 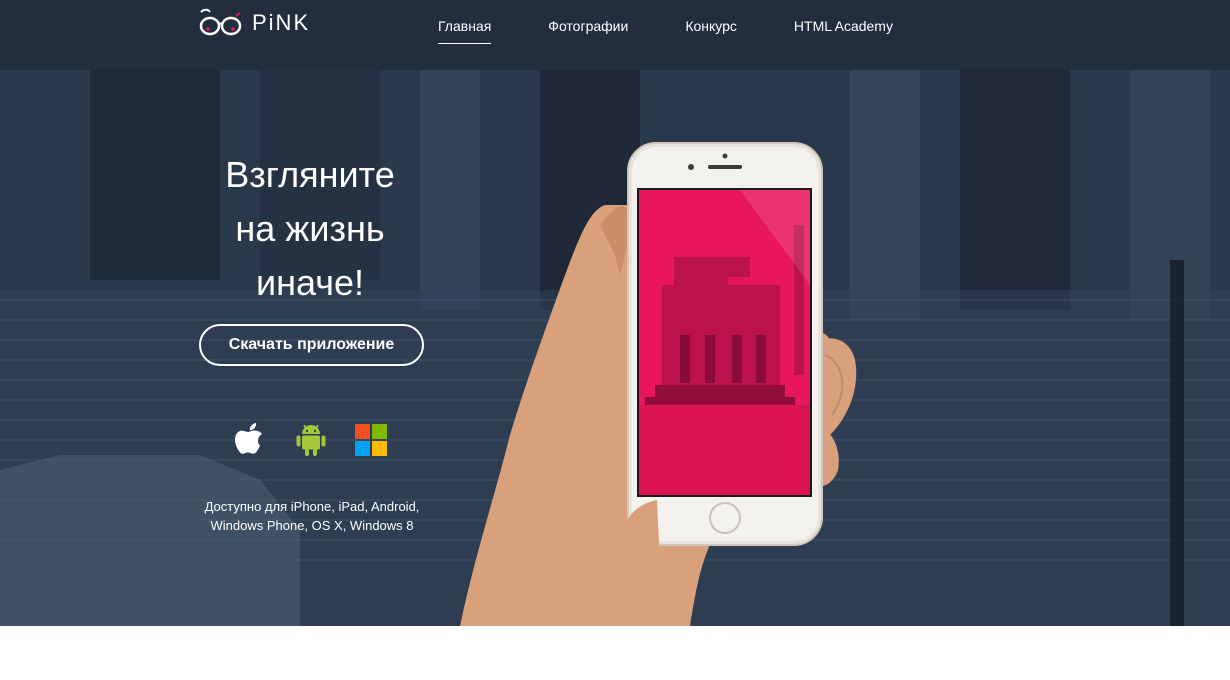 I want to click on apple-icon, so click(x=251, y=440).